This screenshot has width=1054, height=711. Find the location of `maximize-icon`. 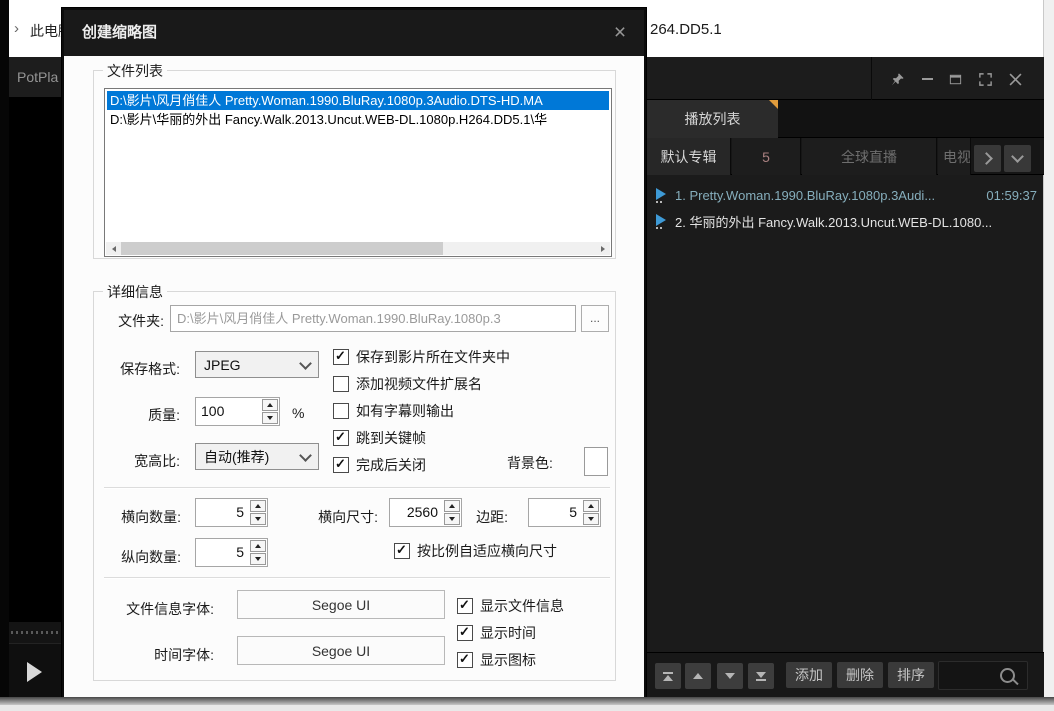

maximize-icon is located at coordinates (955, 79).